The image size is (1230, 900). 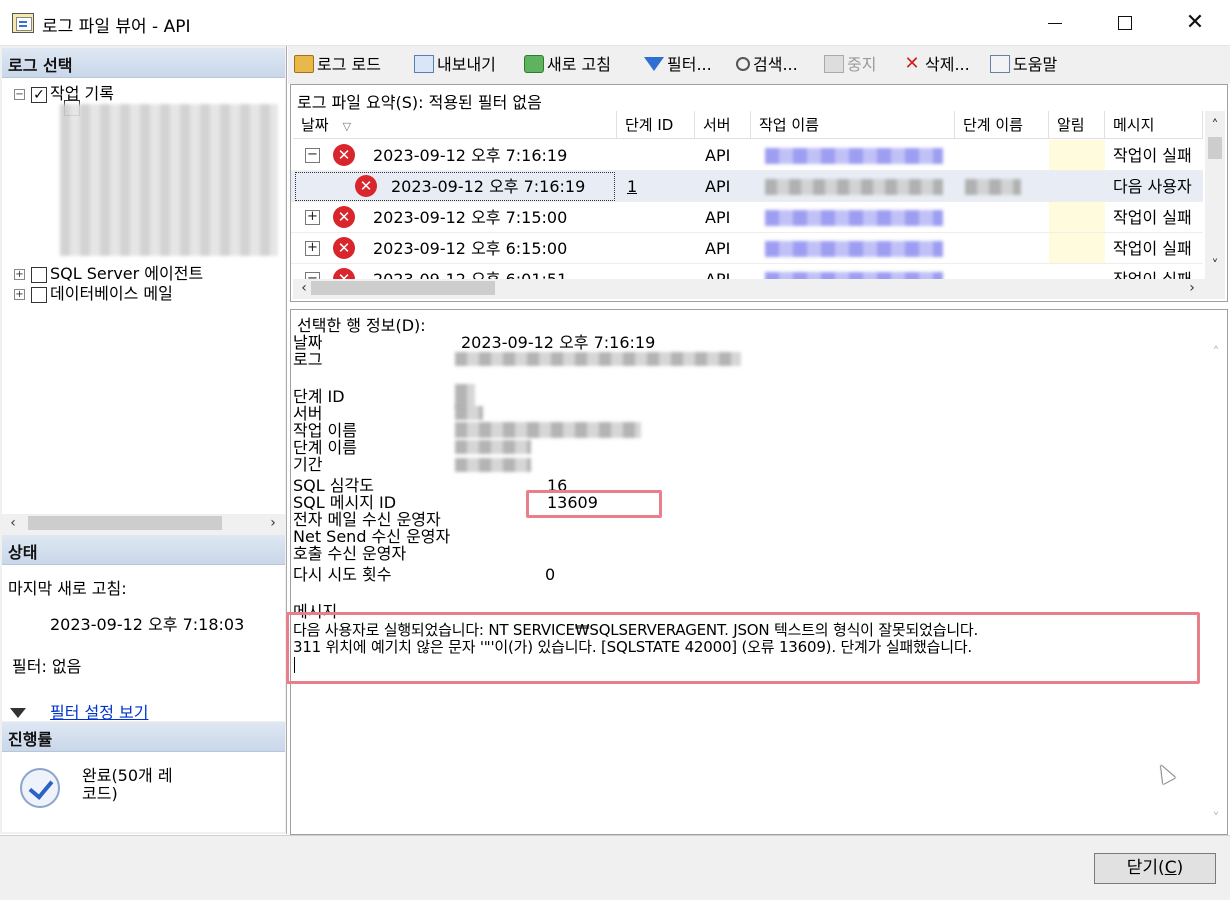 I want to click on table-row: + ✕ 2023-09-12 오후 6:15:00 API 작업이 실패, so click(x=747, y=248).